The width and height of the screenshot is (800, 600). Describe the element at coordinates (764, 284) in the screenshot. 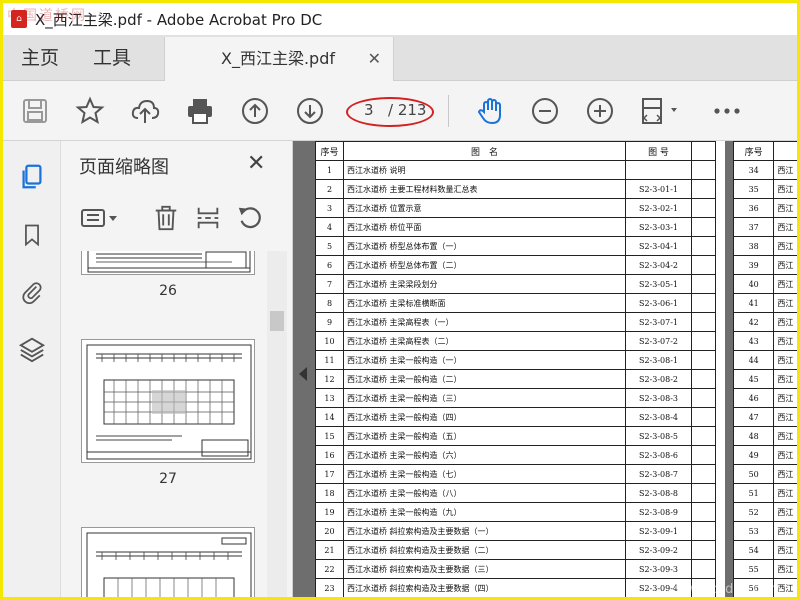

I see `table-row: 40 西江` at that location.